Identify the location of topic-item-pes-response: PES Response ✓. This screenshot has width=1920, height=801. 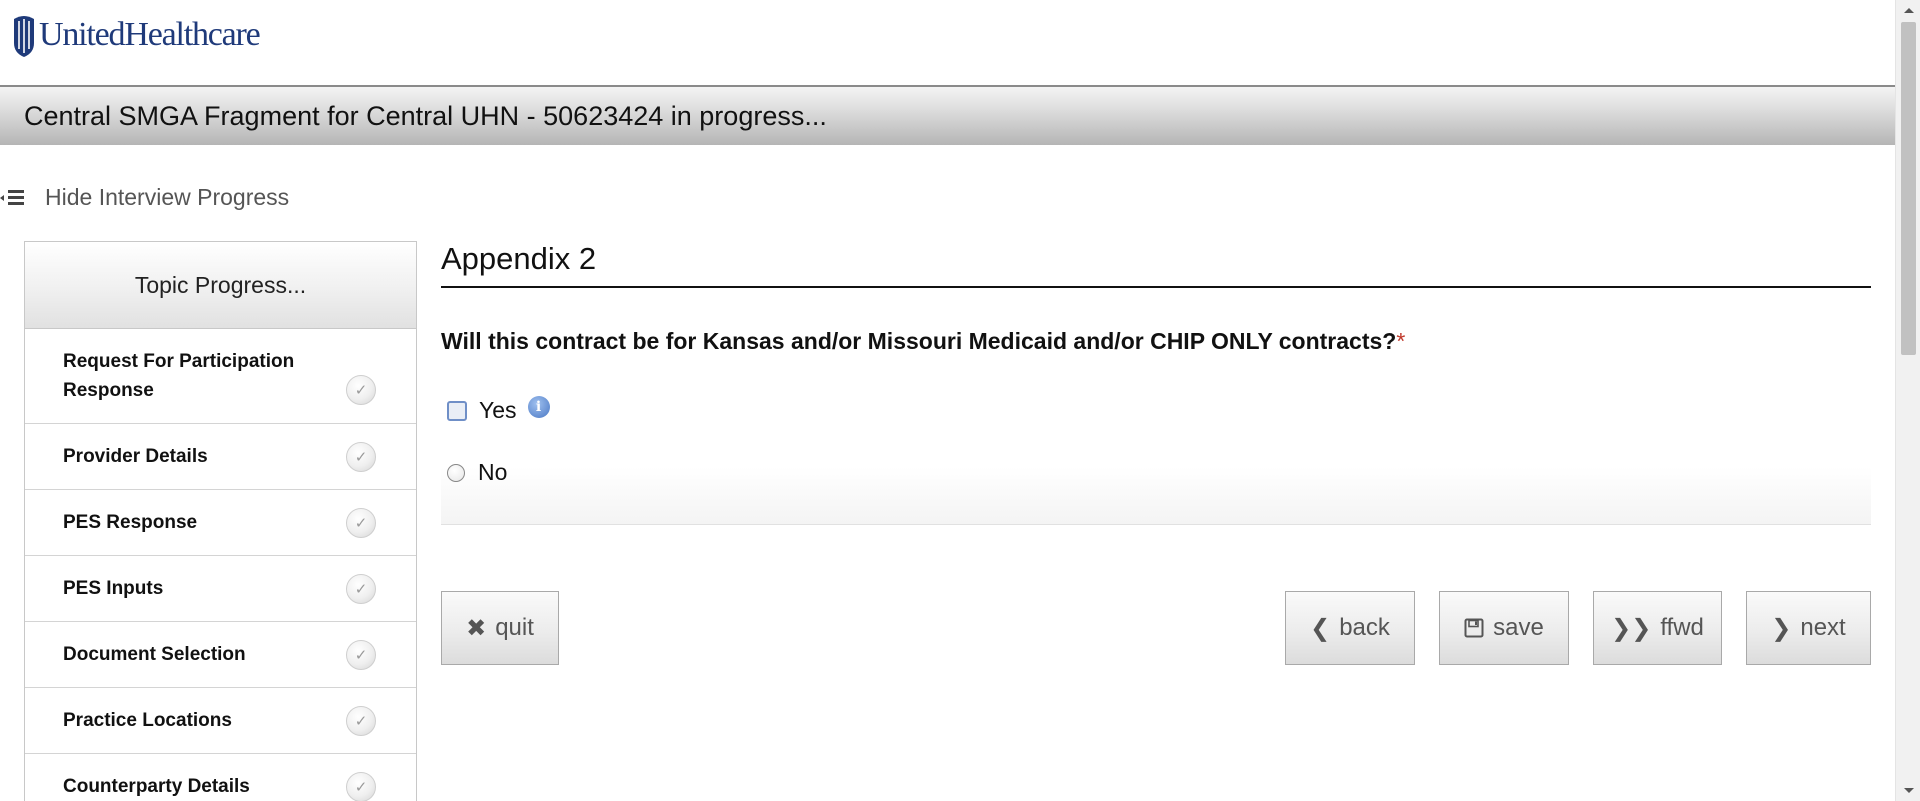
(220, 523).